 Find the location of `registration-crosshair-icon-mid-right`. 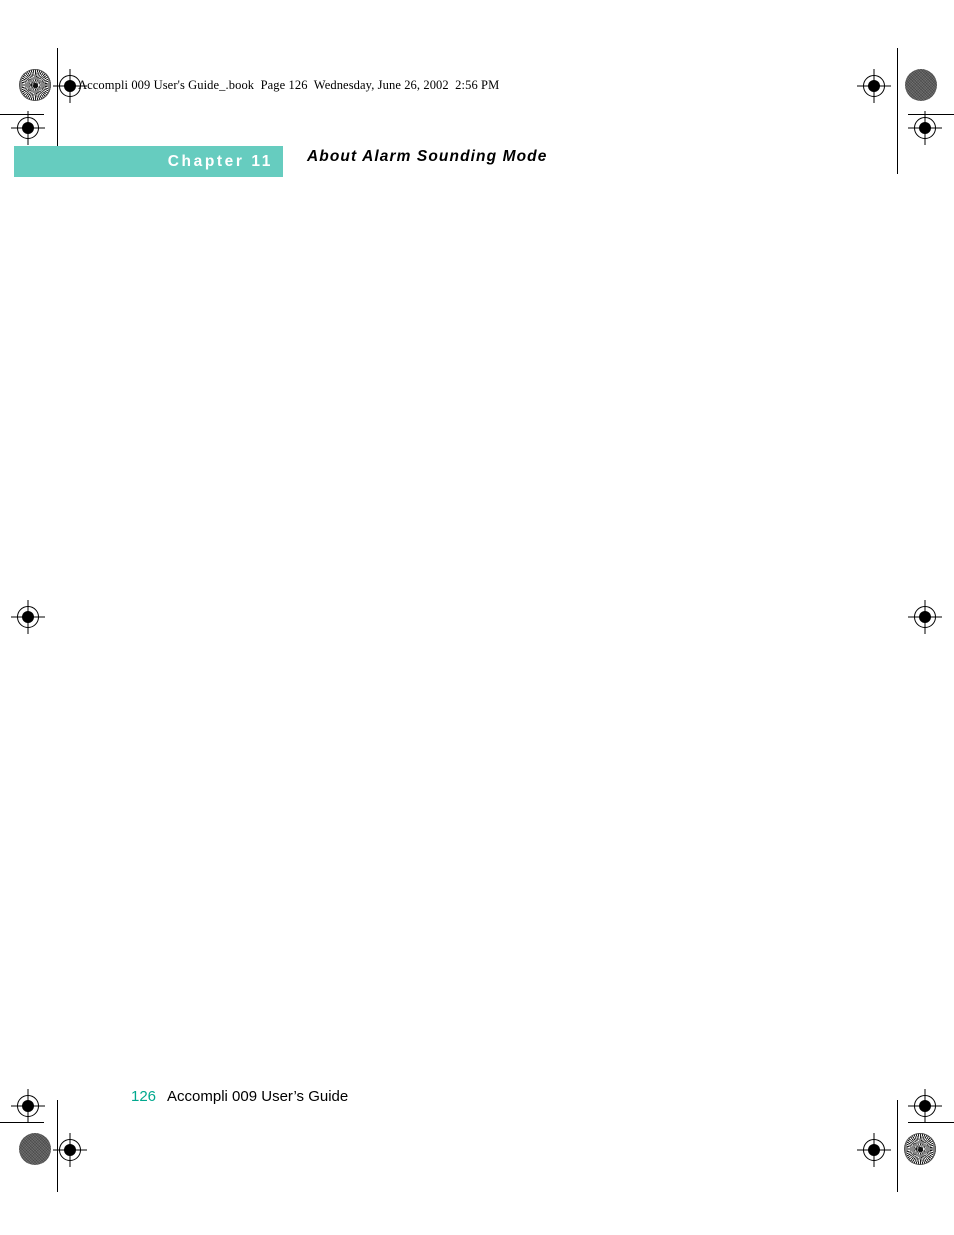

registration-crosshair-icon-mid-right is located at coordinates (925, 617).